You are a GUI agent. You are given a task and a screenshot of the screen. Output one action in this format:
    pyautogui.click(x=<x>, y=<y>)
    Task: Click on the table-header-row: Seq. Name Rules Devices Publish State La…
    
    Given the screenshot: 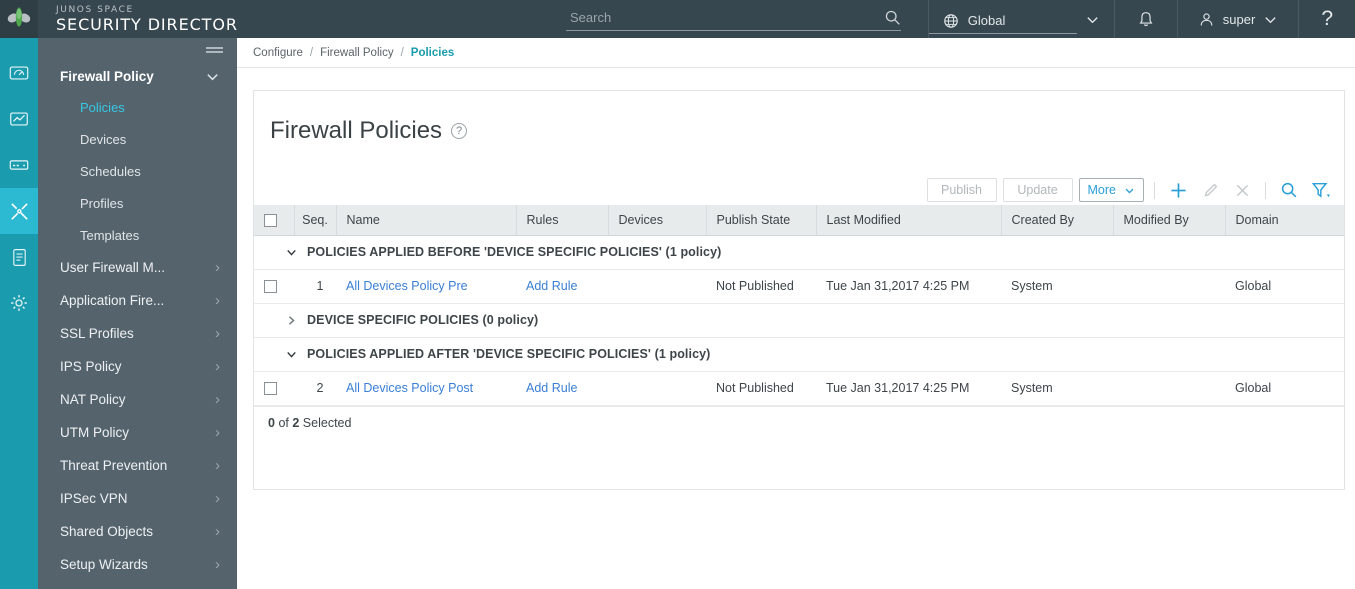 What is the action you would take?
    pyautogui.click(x=799, y=220)
    